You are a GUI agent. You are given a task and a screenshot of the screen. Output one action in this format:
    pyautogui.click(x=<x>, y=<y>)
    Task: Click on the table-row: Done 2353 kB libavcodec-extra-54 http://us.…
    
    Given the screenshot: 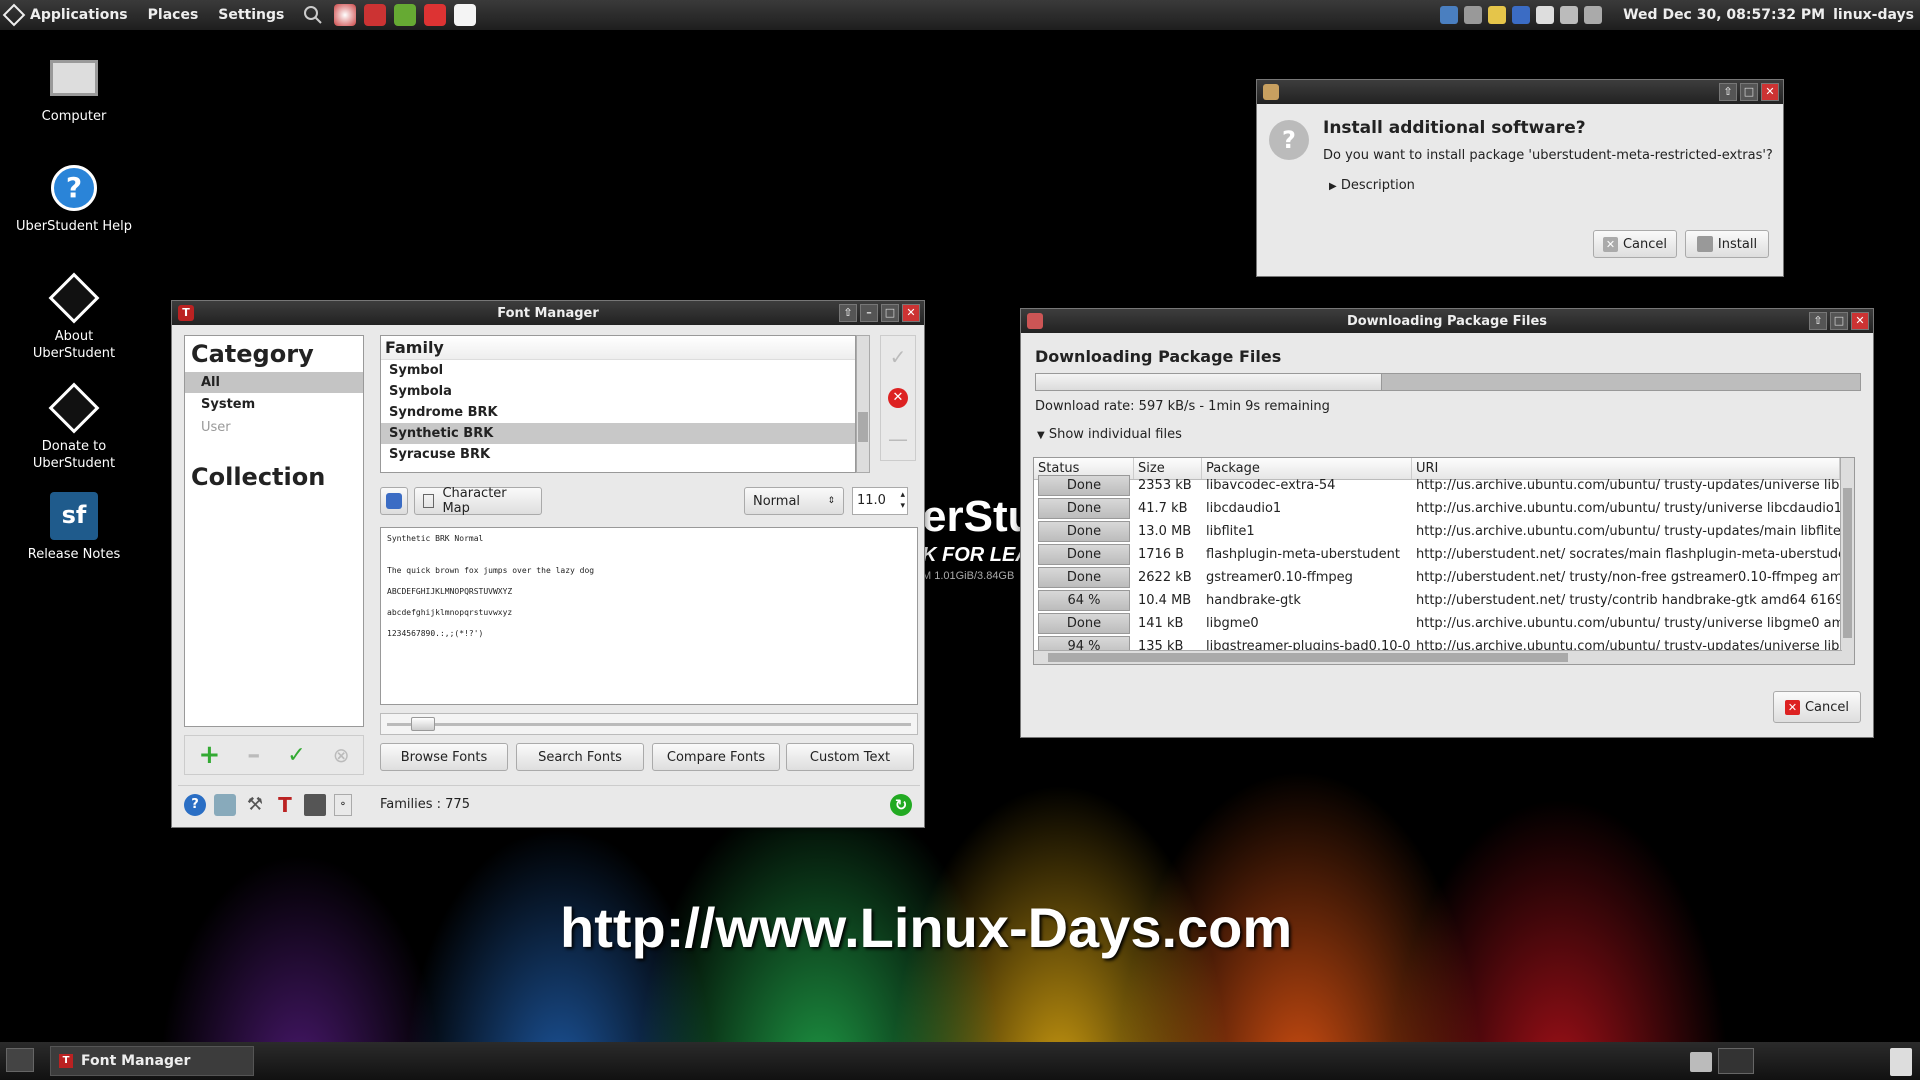 What is the action you would take?
    pyautogui.click(x=1444, y=485)
    